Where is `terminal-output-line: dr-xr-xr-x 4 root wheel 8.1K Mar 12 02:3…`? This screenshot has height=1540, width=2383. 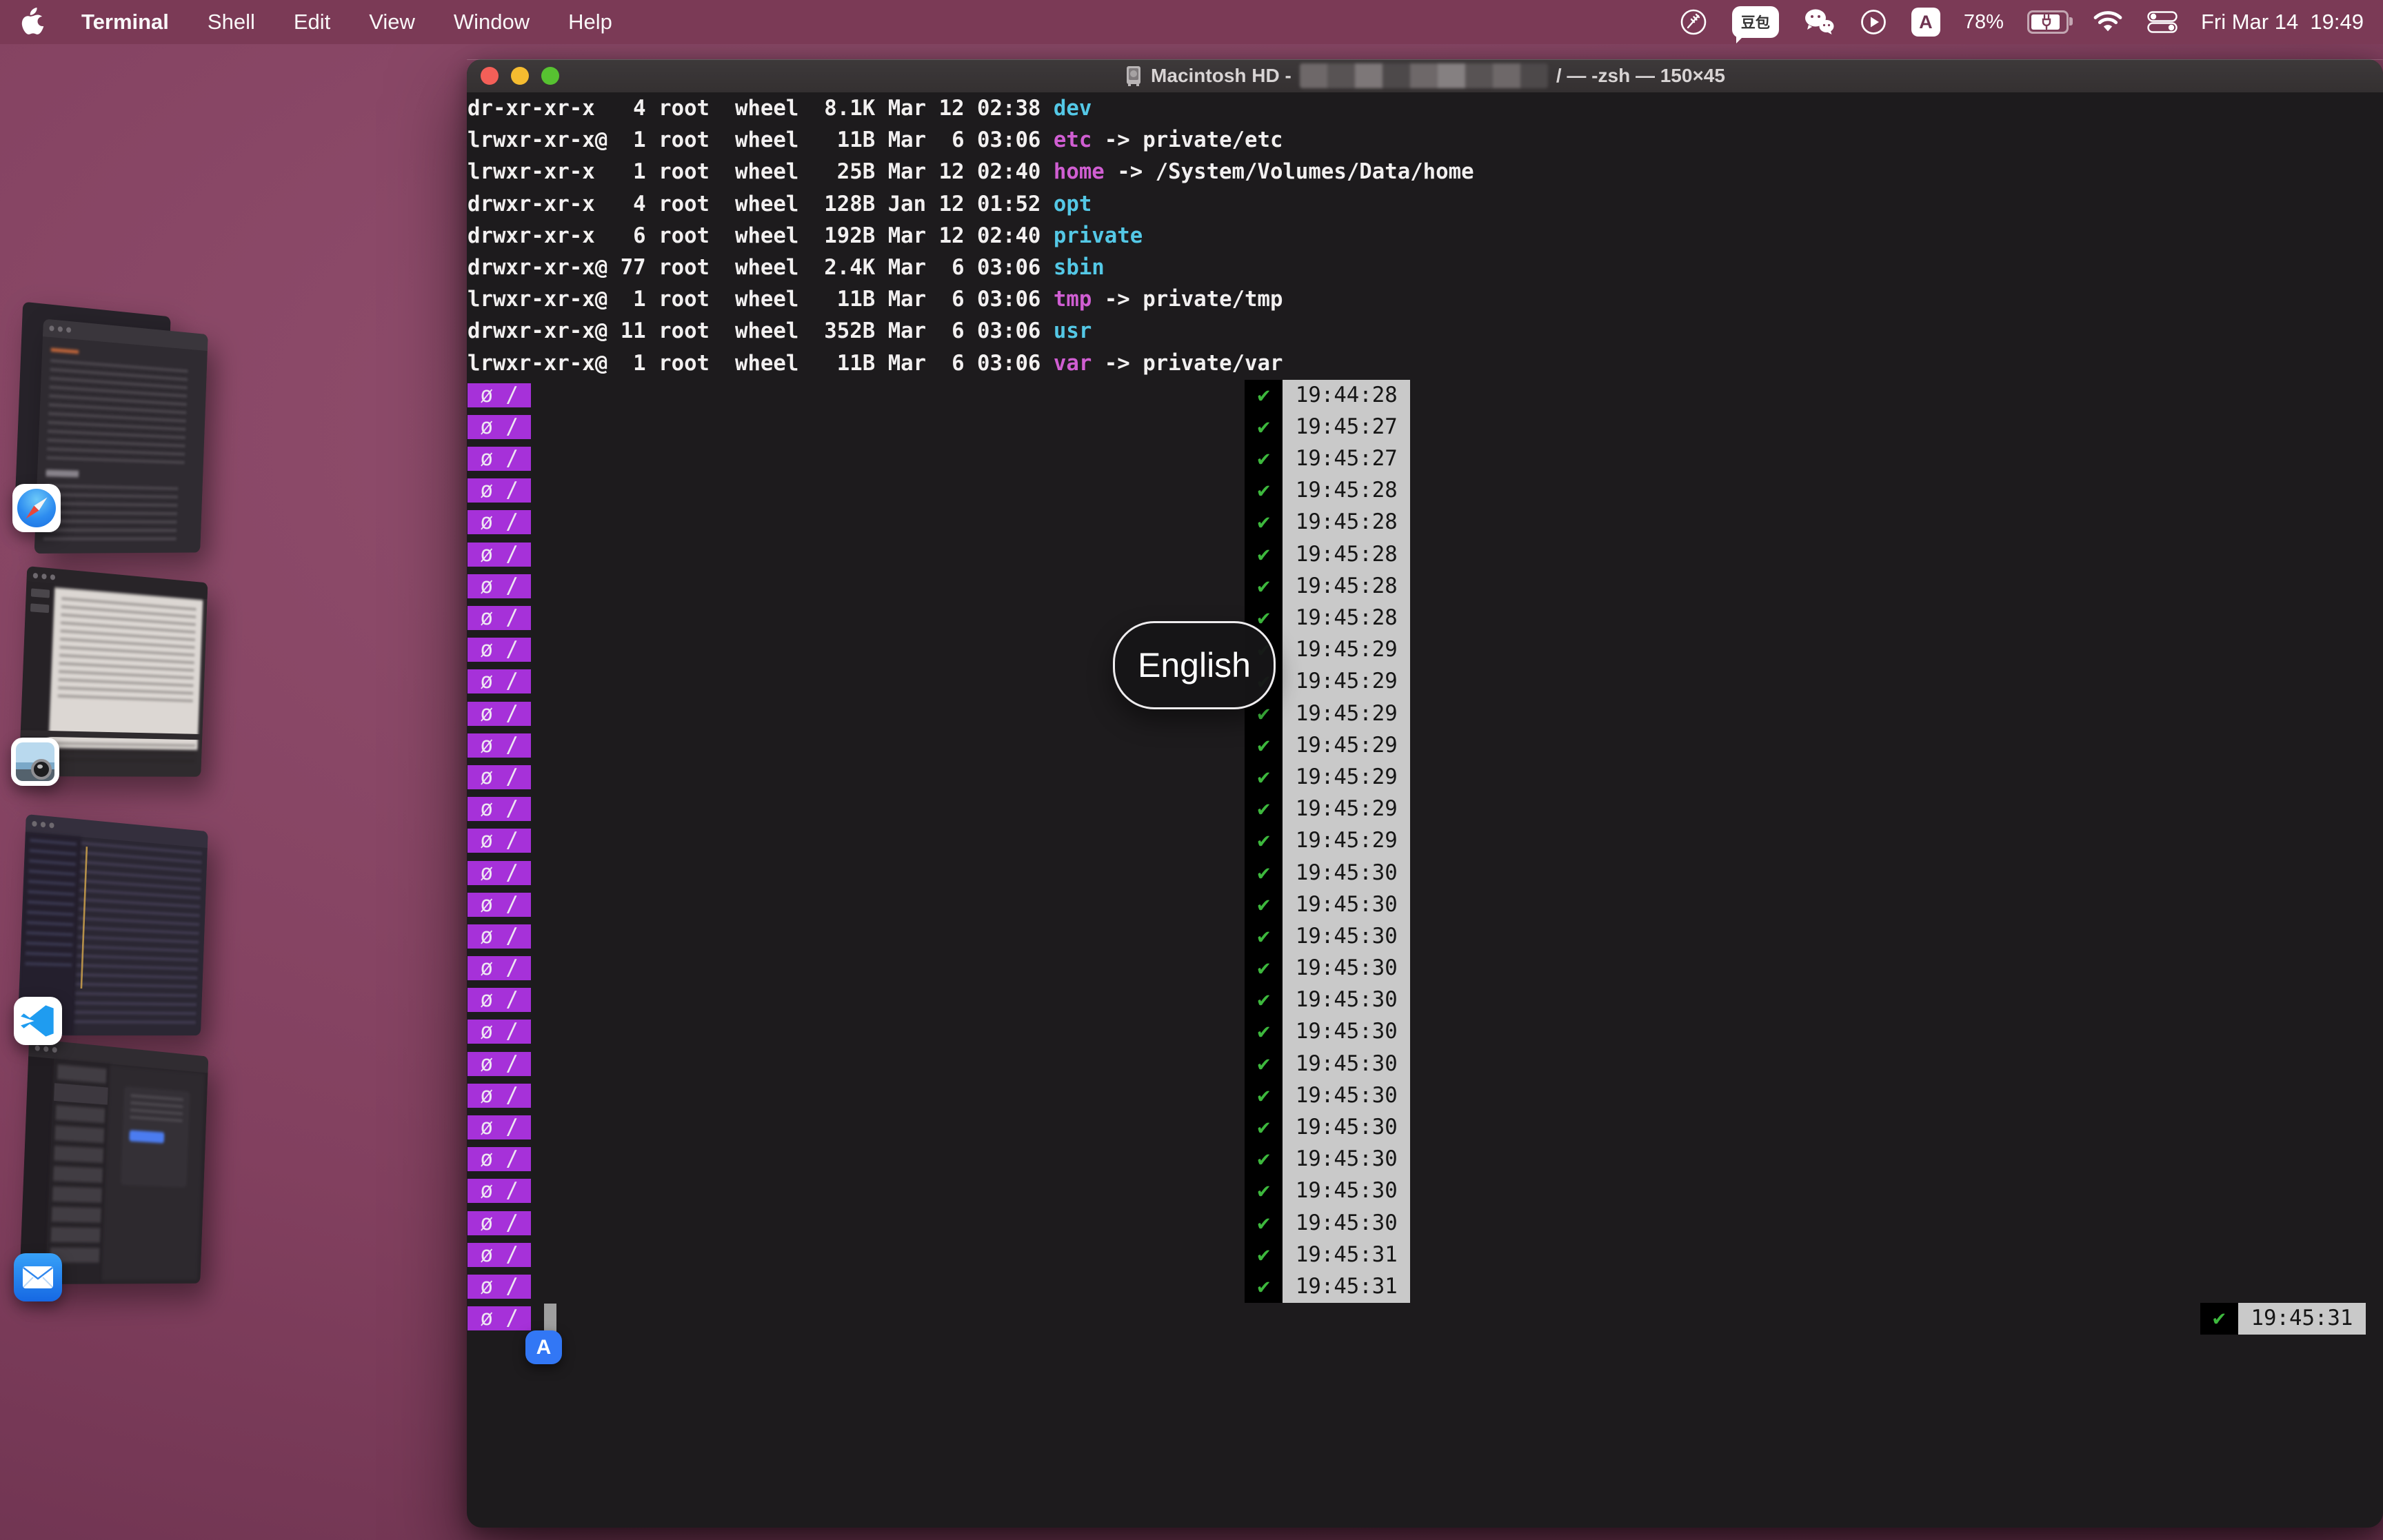 terminal-output-line: dr-xr-xr-x 4 root wheel 8.1K Mar 12 02:3… is located at coordinates (779, 109).